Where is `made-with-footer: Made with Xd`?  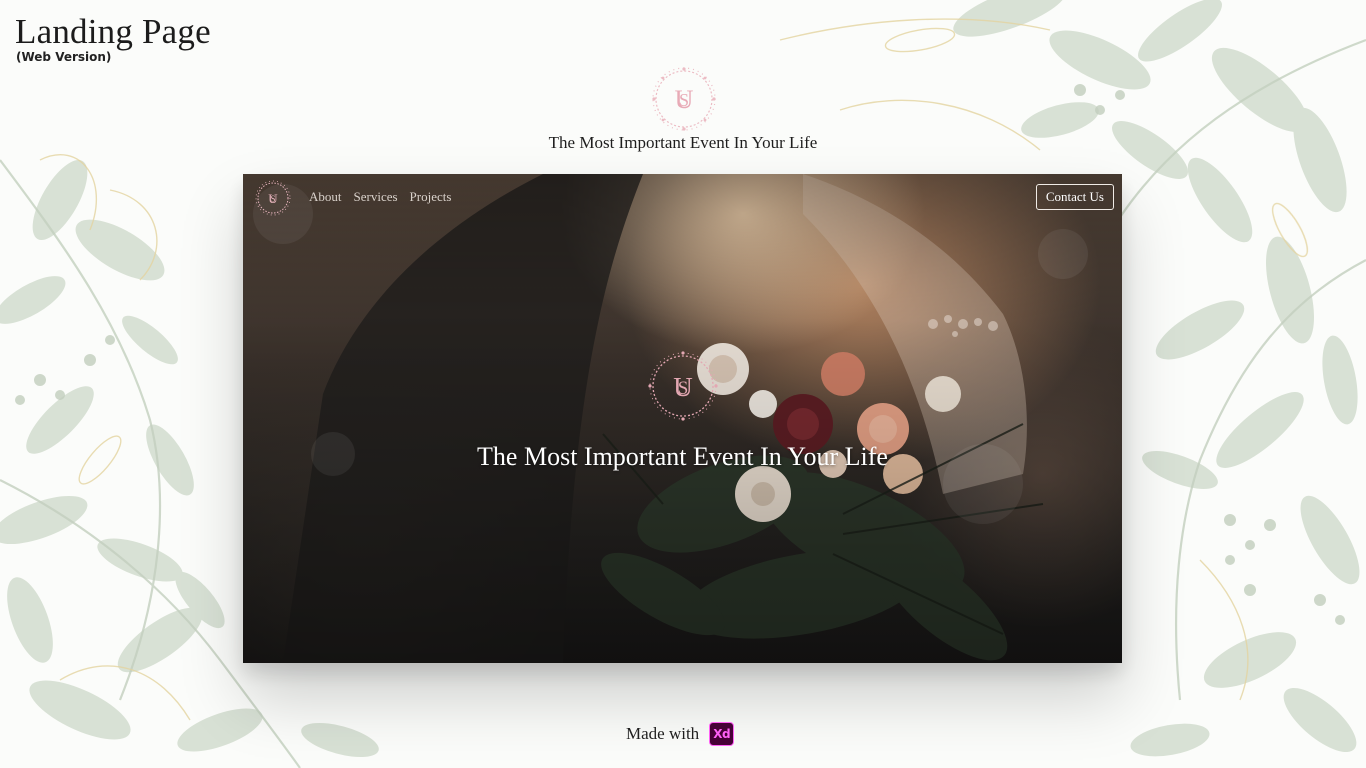 made-with-footer: Made with Xd is located at coordinates (680, 734).